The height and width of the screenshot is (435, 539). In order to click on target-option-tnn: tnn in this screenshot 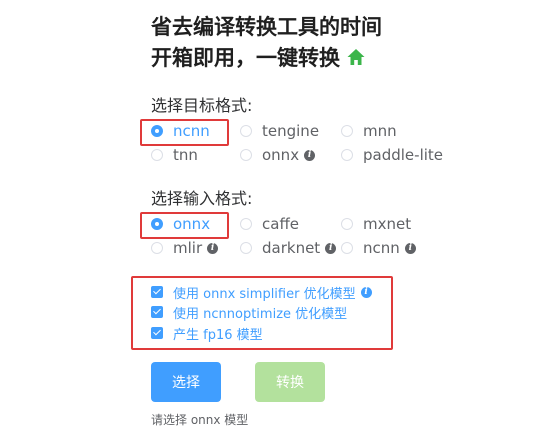, I will do `click(174, 155)`.